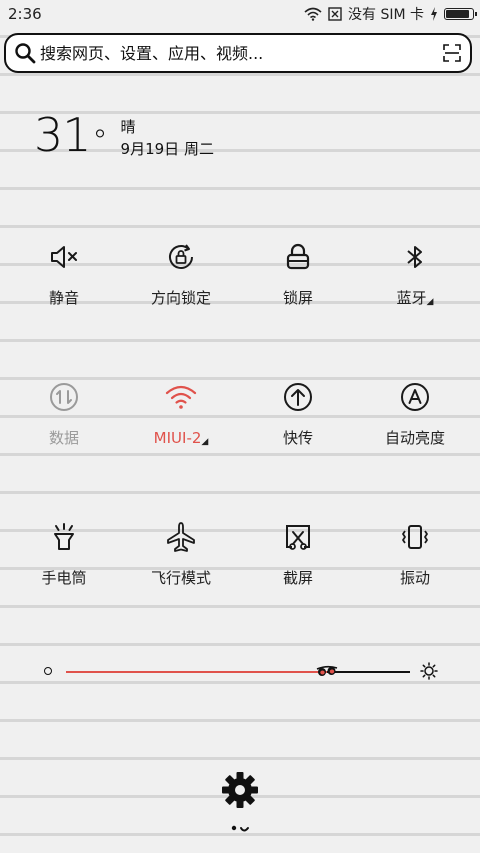 This screenshot has width=480, height=853. Describe the element at coordinates (414, 438) in the screenshot. I see `tile-label: 自动亮度` at that location.